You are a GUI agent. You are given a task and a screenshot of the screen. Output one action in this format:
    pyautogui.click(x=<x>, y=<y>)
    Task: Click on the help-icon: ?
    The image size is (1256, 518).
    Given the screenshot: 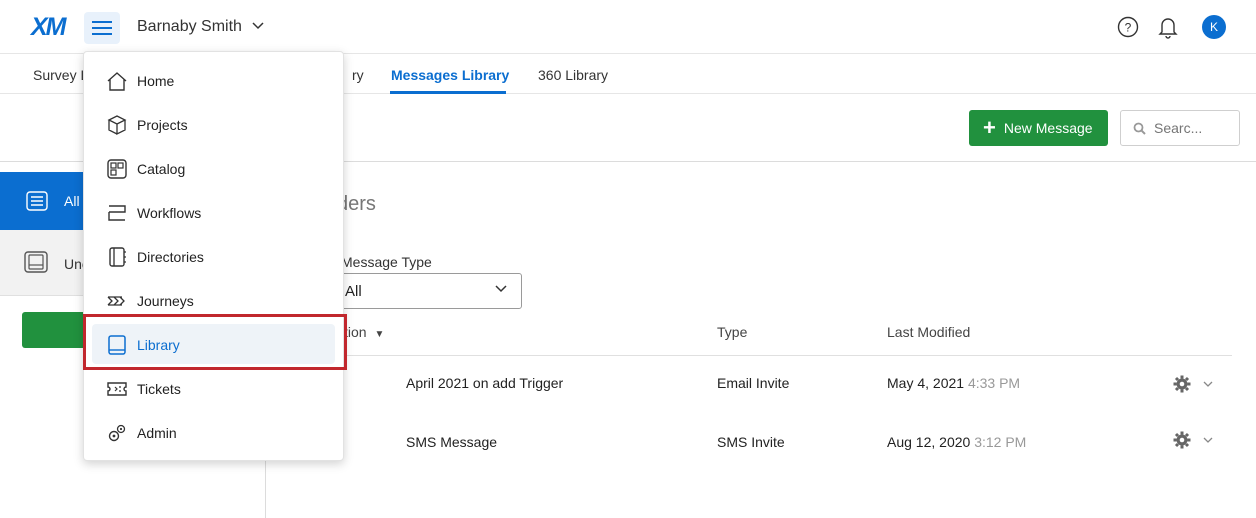 What is the action you would take?
    pyautogui.click(x=1128, y=27)
    